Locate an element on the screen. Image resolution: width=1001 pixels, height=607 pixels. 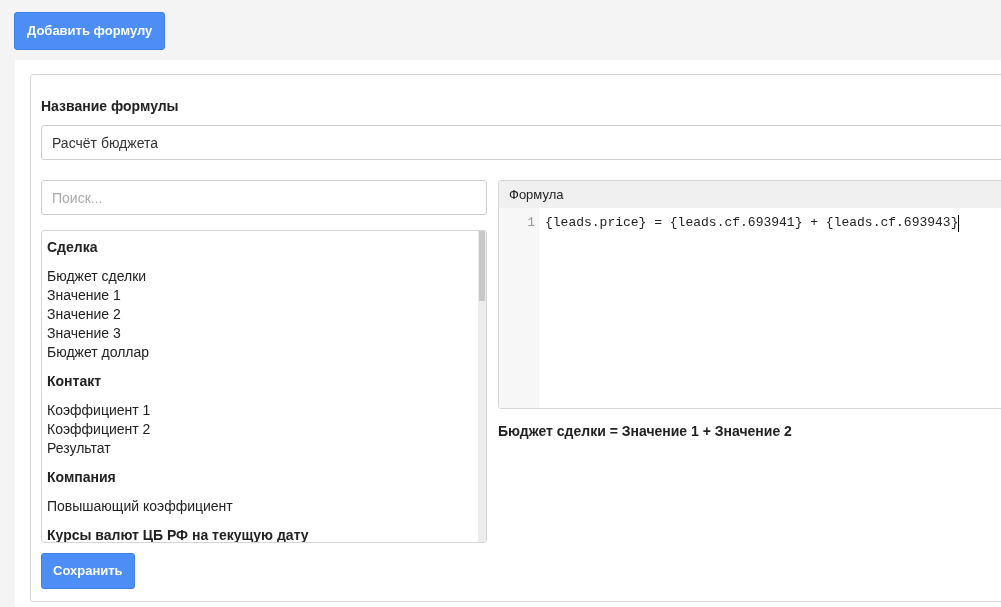
group-heading: Компания is located at coordinates (82, 477).